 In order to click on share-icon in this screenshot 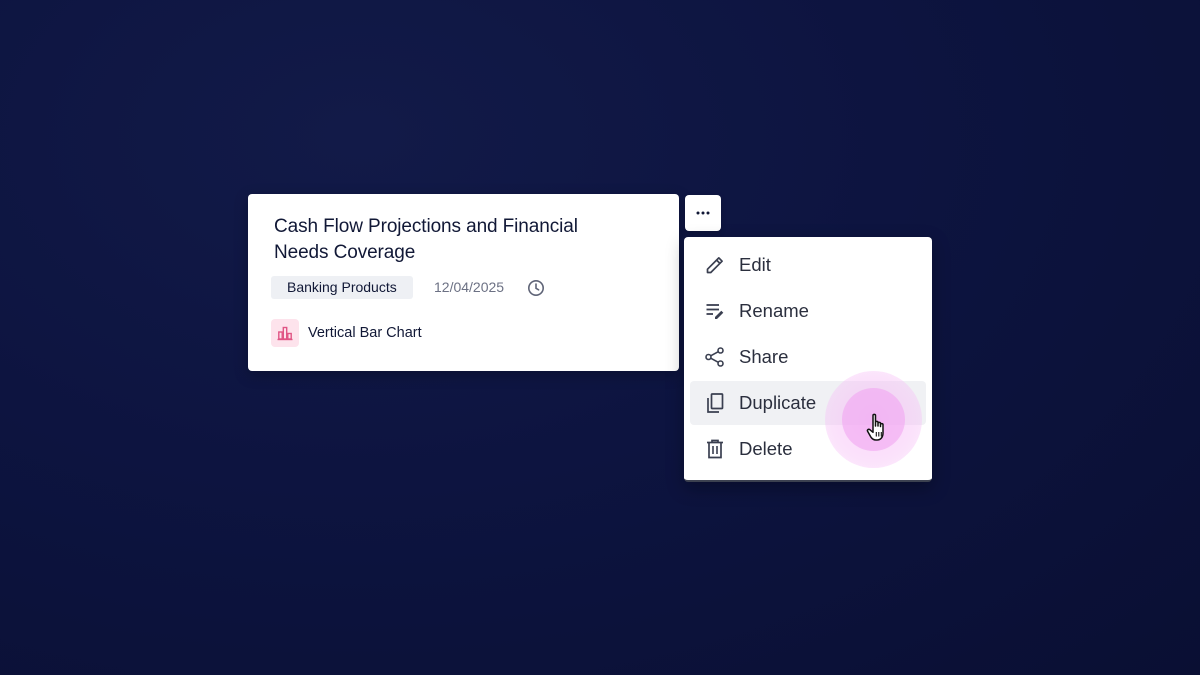, I will do `click(714, 357)`.